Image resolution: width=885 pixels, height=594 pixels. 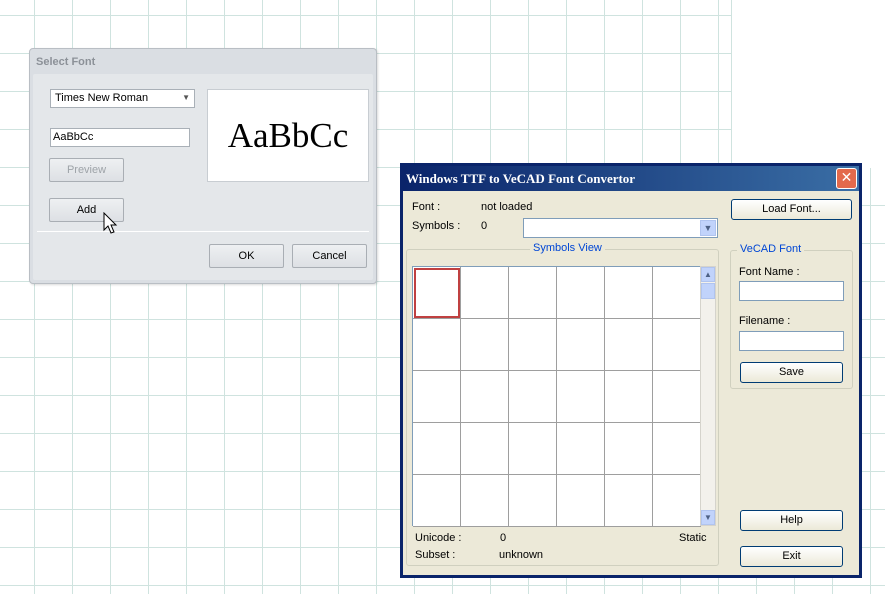 What do you see at coordinates (808, 84) in the screenshot?
I see `canvas-white-area` at bounding box center [808, 84].